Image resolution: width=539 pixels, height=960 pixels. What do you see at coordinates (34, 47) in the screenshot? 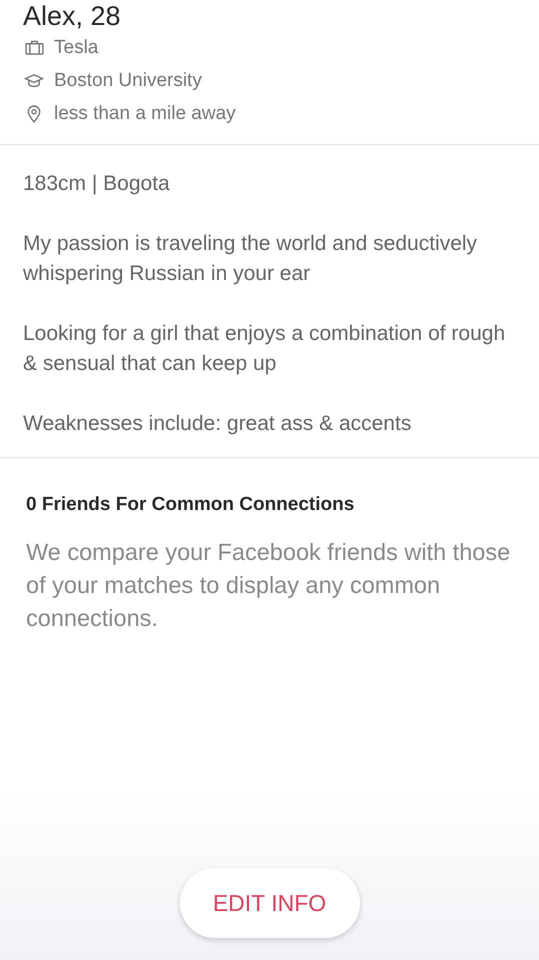
I see `briefcase-icon` at bounding box center [34, 47].